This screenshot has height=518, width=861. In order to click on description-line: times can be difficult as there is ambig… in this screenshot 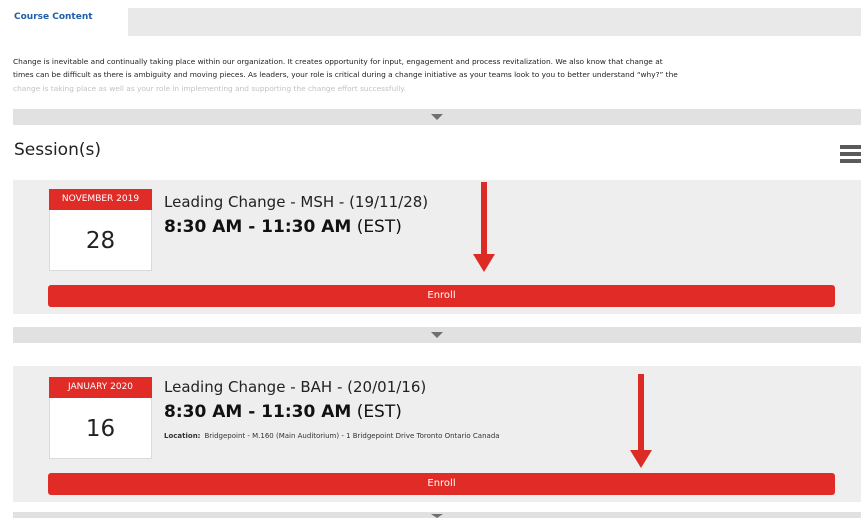, I will do `click(345, 75)`.